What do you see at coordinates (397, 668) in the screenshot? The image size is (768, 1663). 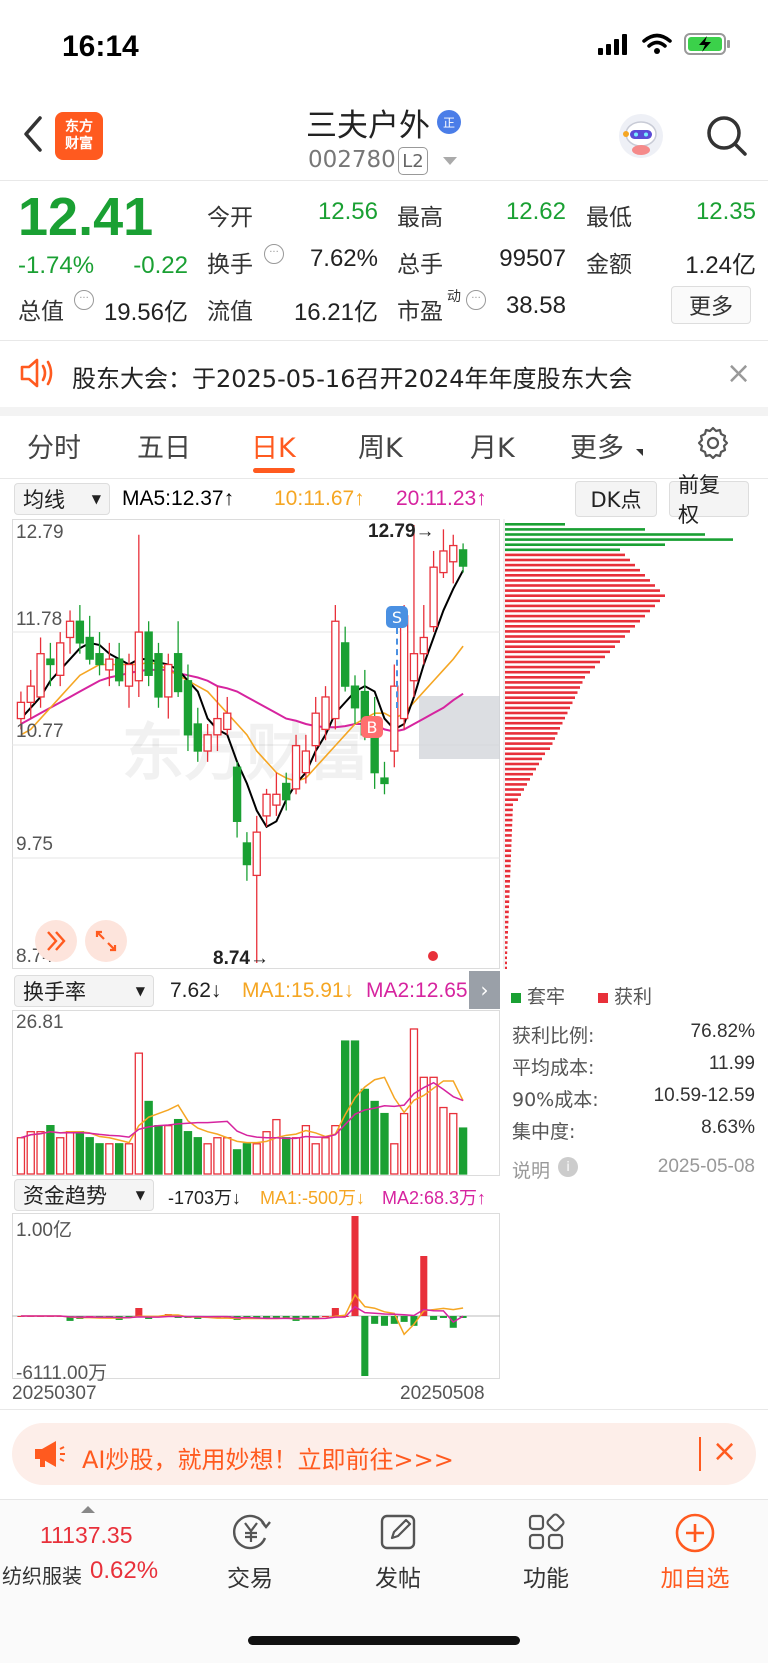 I see `sell-signal-line` at bounding box center [397, 668].